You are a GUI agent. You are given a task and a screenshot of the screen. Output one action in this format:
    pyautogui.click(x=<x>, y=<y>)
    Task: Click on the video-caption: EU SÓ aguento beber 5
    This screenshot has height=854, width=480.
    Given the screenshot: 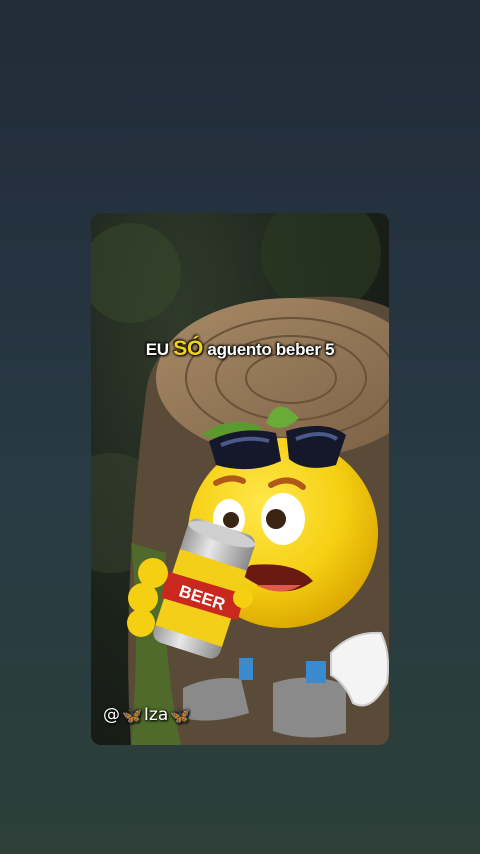 What is the action you would take?
    pyautogui.click(x=240, y=349)
    